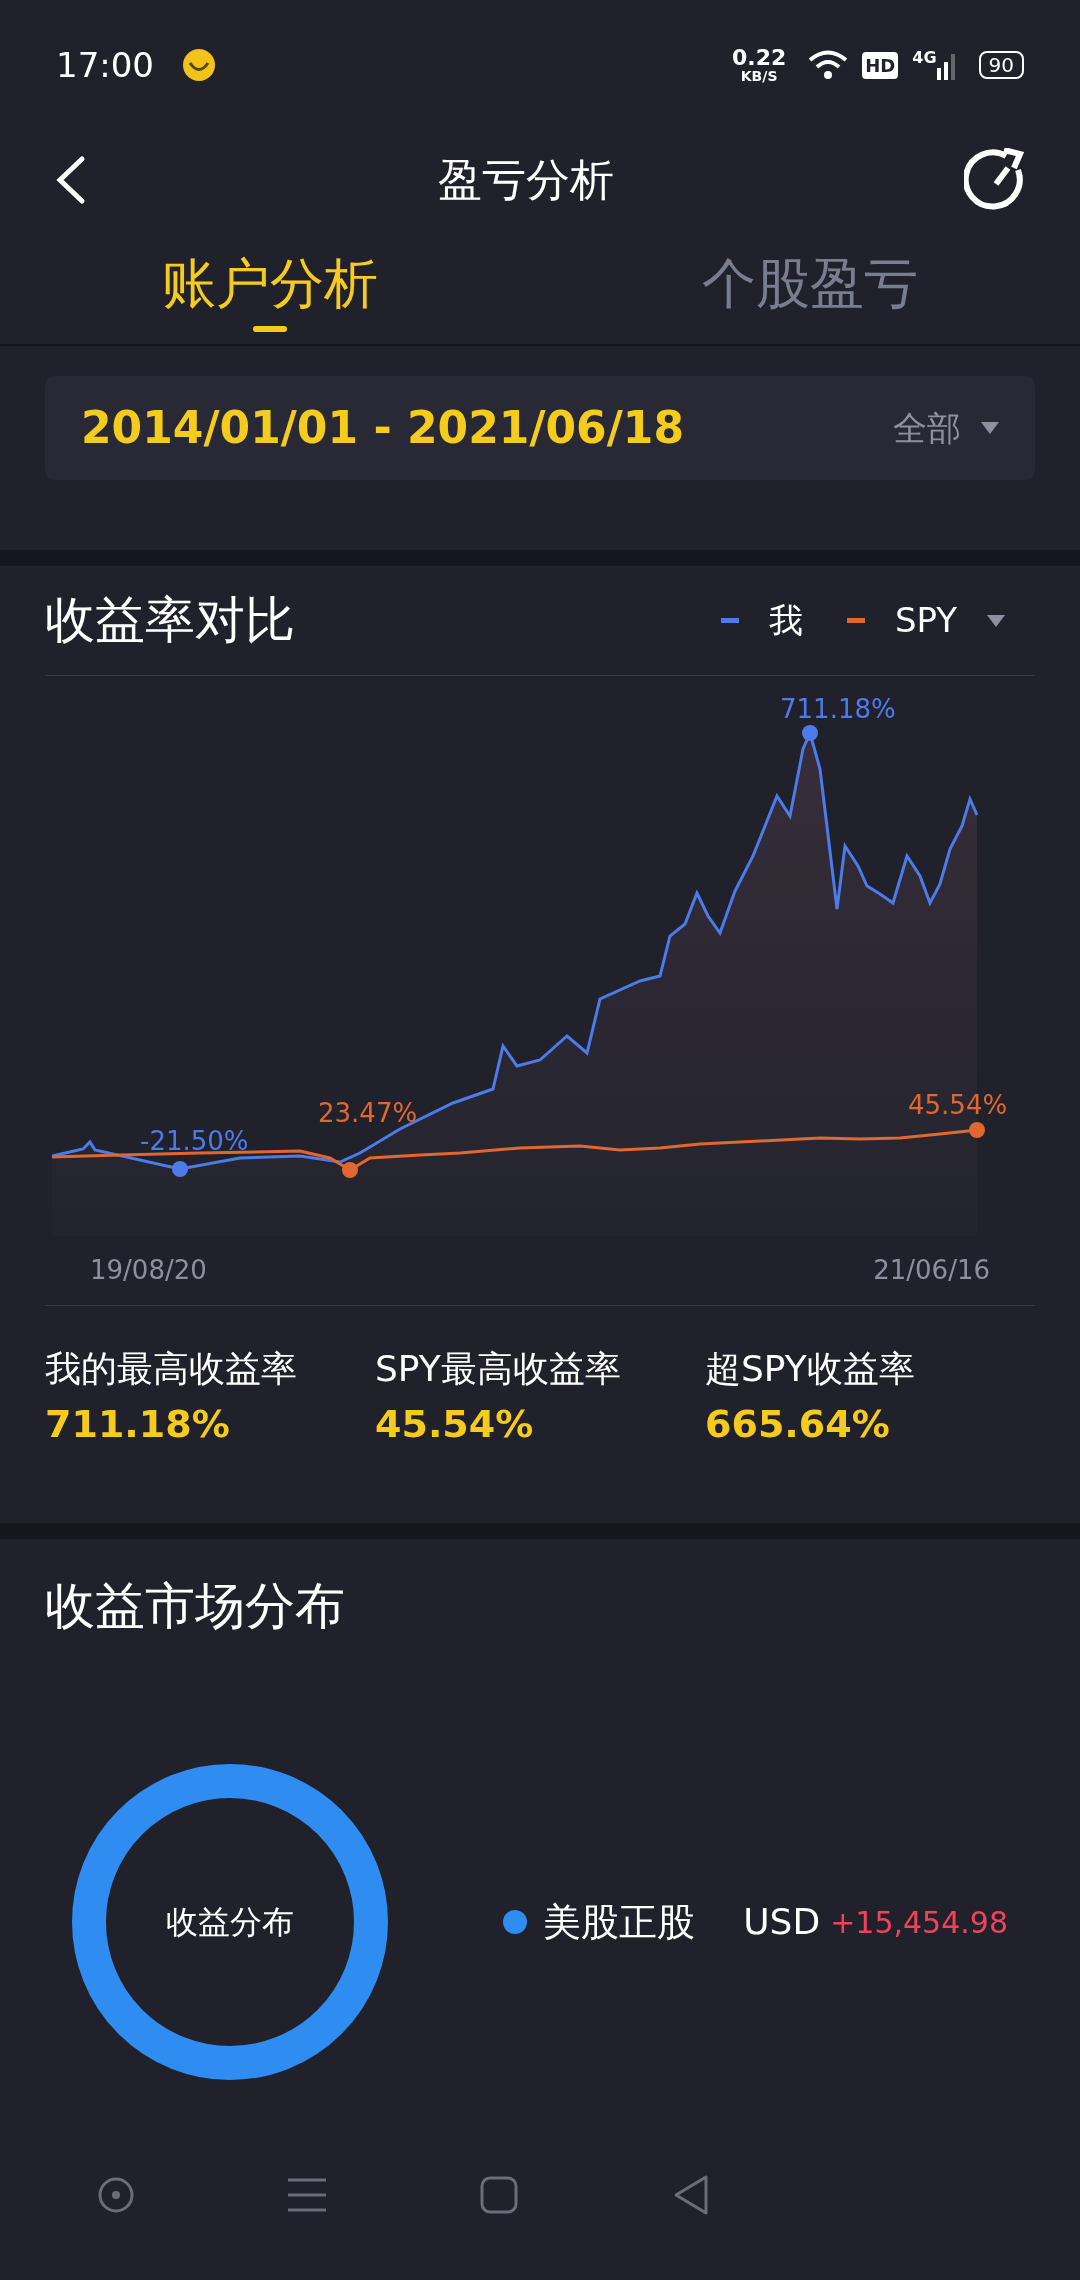 This screenshot has width=1080, height=2280. What do you see at coordinates (759, 76) in the screenshot?
I see `speed-unit: KB/S` at bounding box center [759, 76].